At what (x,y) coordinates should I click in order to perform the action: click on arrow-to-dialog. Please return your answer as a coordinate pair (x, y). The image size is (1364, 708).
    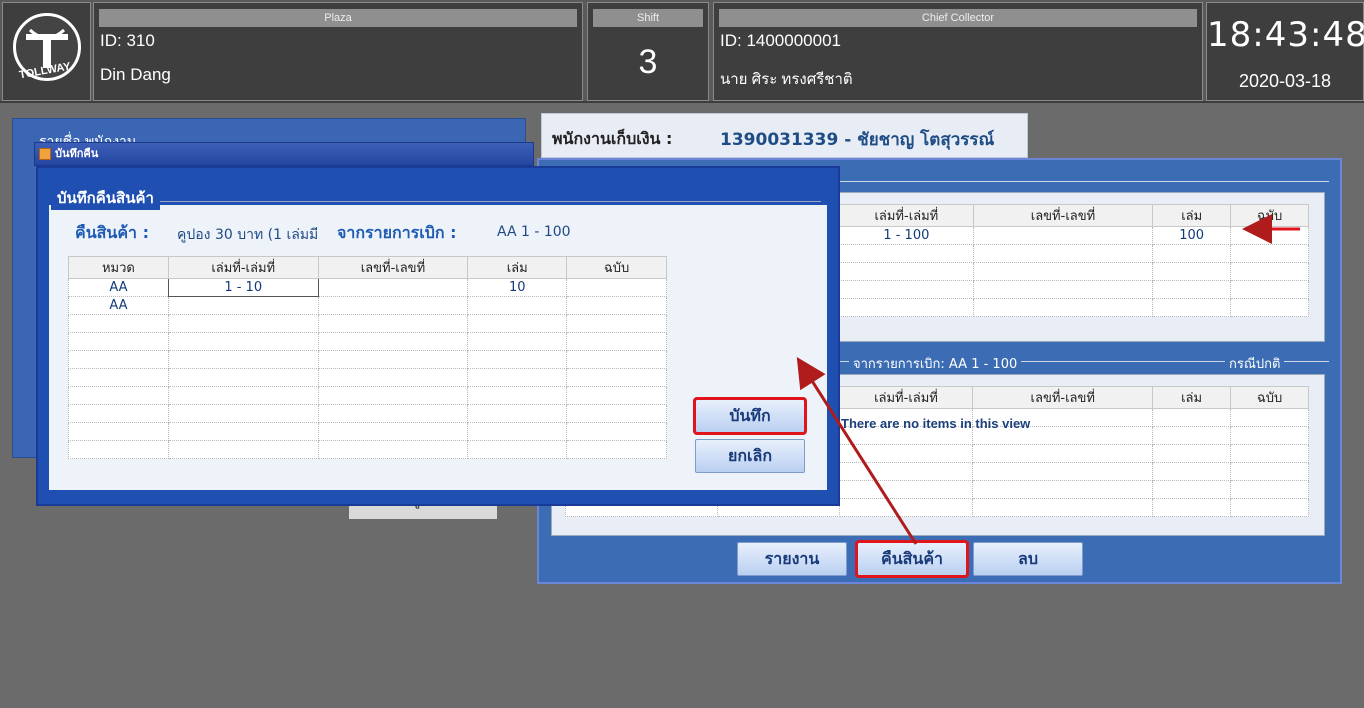
    Looking at the image, I should click on (857, 450).